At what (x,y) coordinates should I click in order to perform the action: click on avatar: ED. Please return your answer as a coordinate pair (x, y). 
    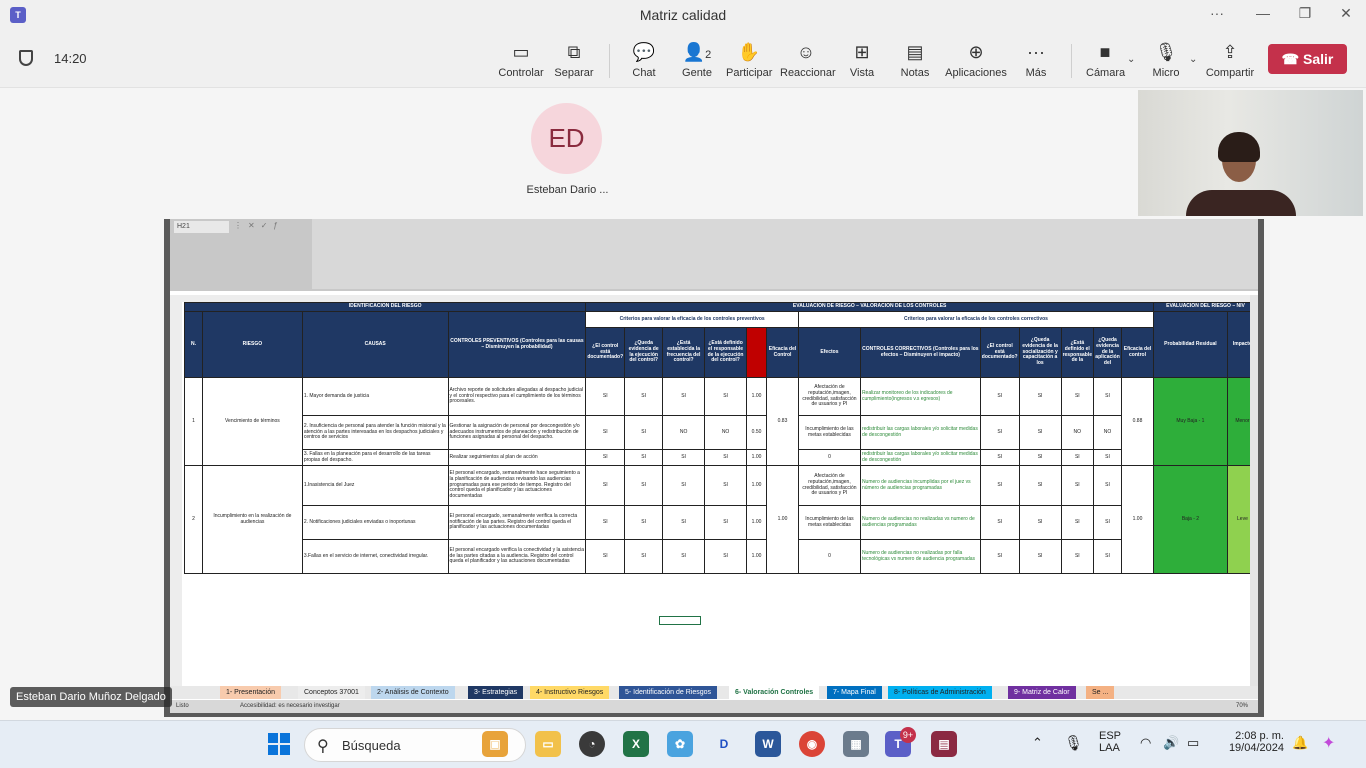
    Looking at the image, I should click on (566, 138).